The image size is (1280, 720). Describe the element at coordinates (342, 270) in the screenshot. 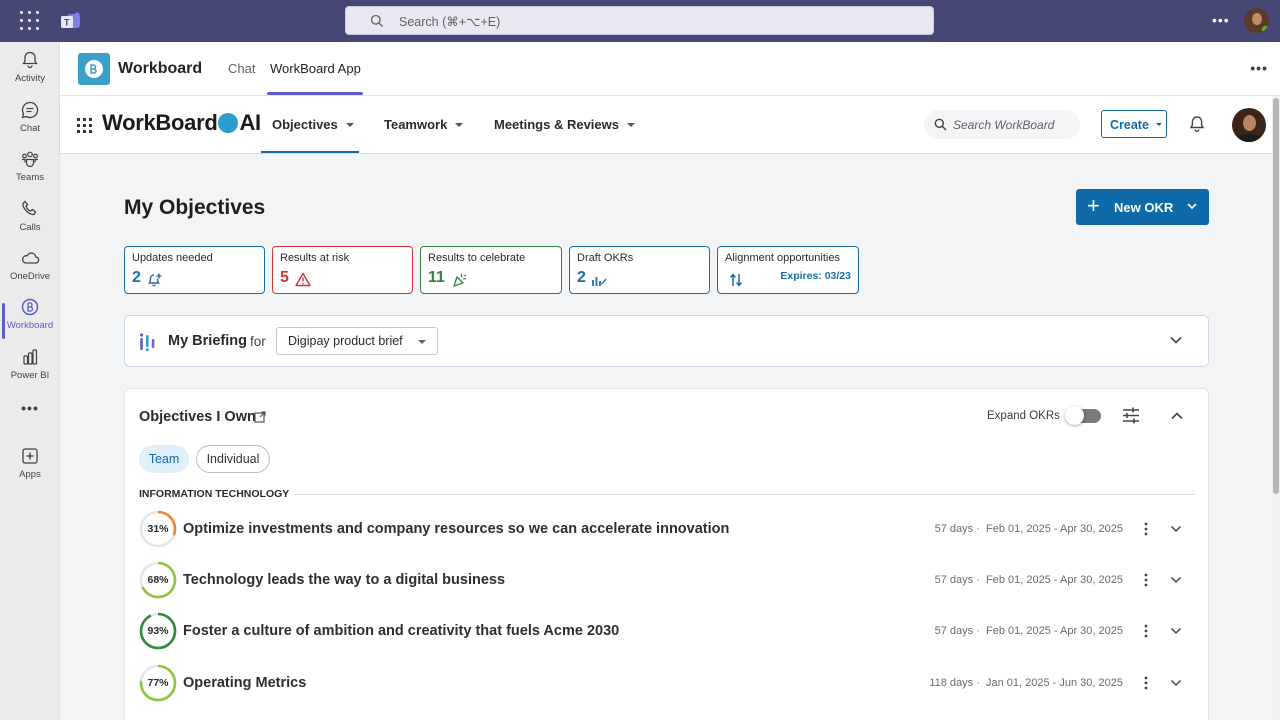

I see `stat-card-results-at-risk: Results at risk 5` at that location.